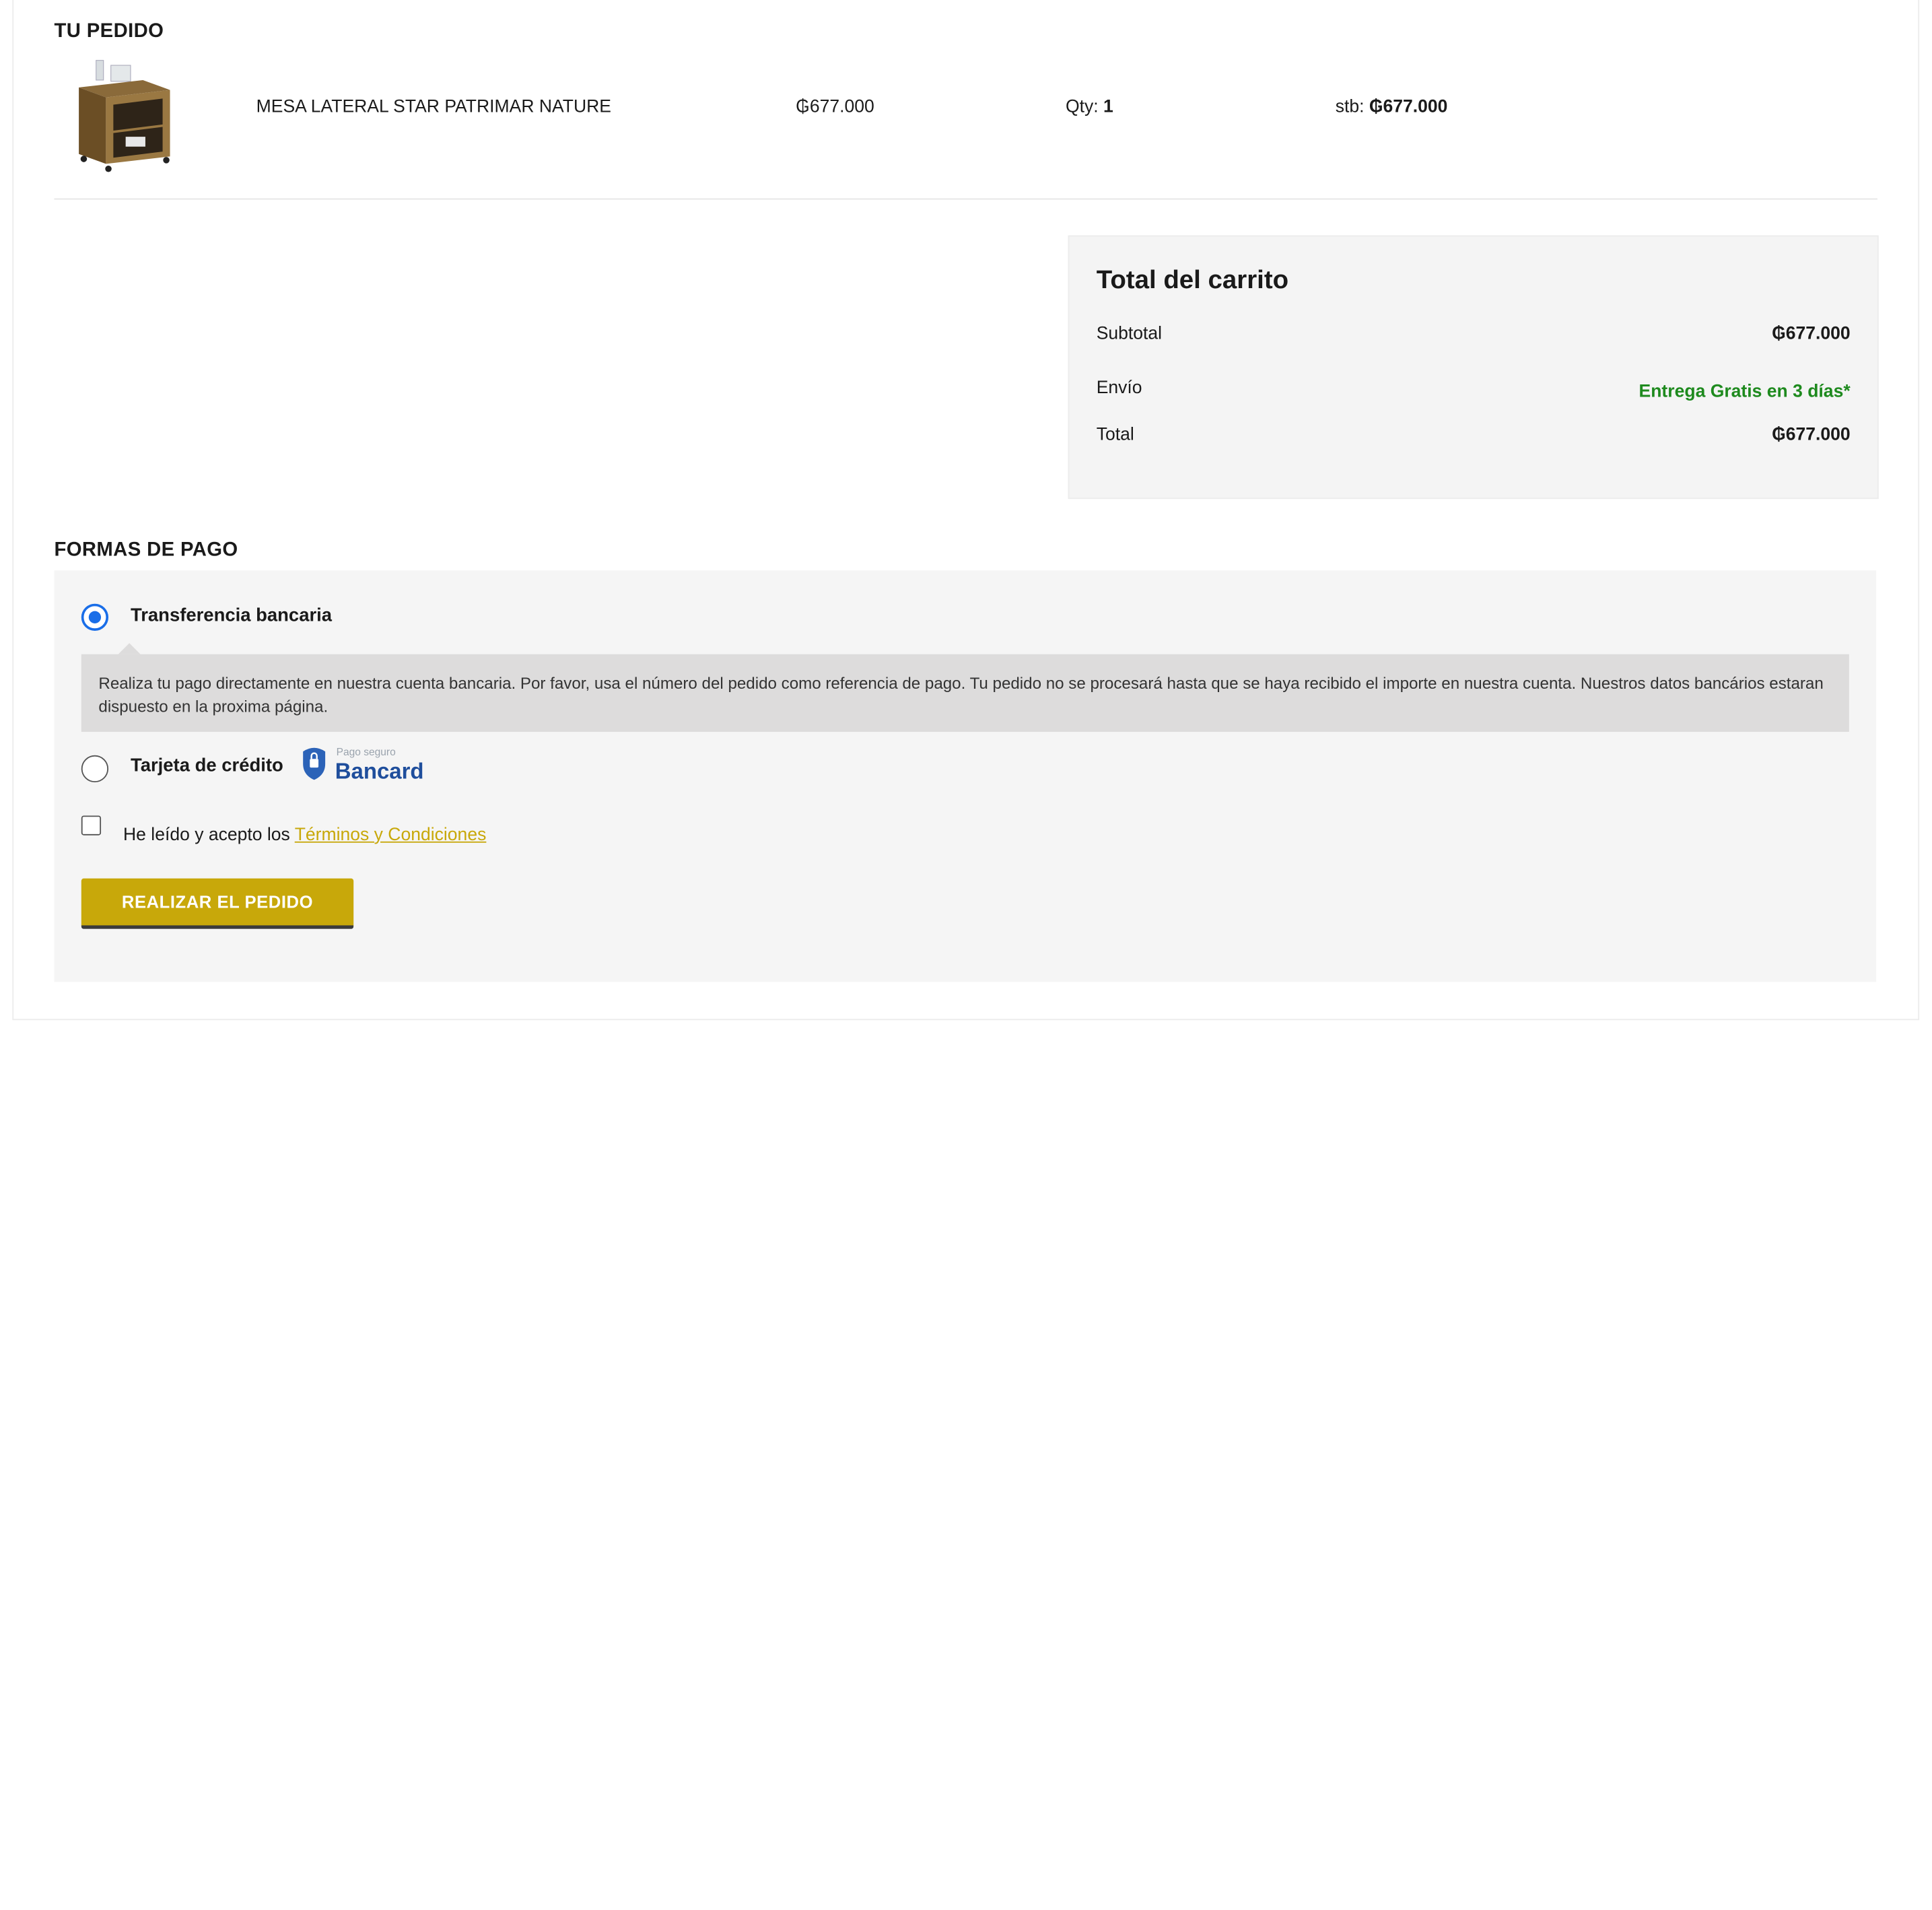 Image resolution: width=1932 pixels, height=1910 pixels. Describe the element at coordinates (1744, 392) in the screenshot. I see `totals-shipping-value: Entrega Gratis en 3 días*` at that location.